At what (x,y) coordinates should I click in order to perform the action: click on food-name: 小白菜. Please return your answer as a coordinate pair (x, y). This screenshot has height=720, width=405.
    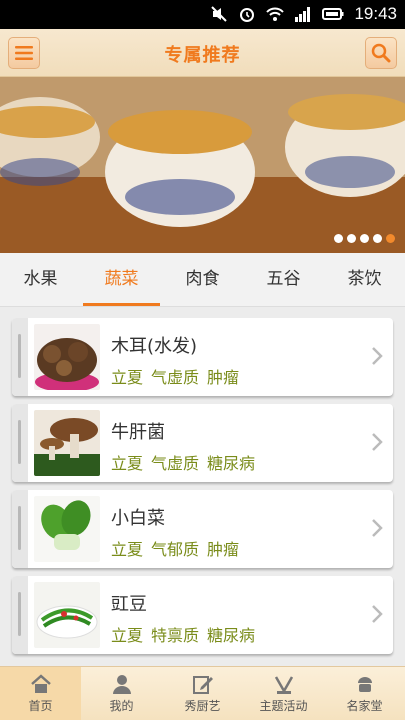
    Looking at the image, I should click on (138, 518).